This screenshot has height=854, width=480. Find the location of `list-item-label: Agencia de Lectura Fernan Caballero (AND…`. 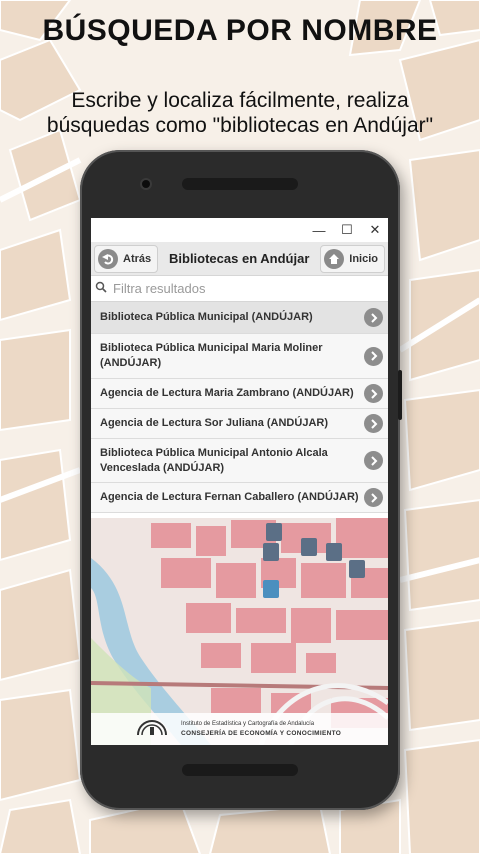

list-item-label: Agencia de Lectura Fernan Caballero (AND… is located at coordinates (229, 497).